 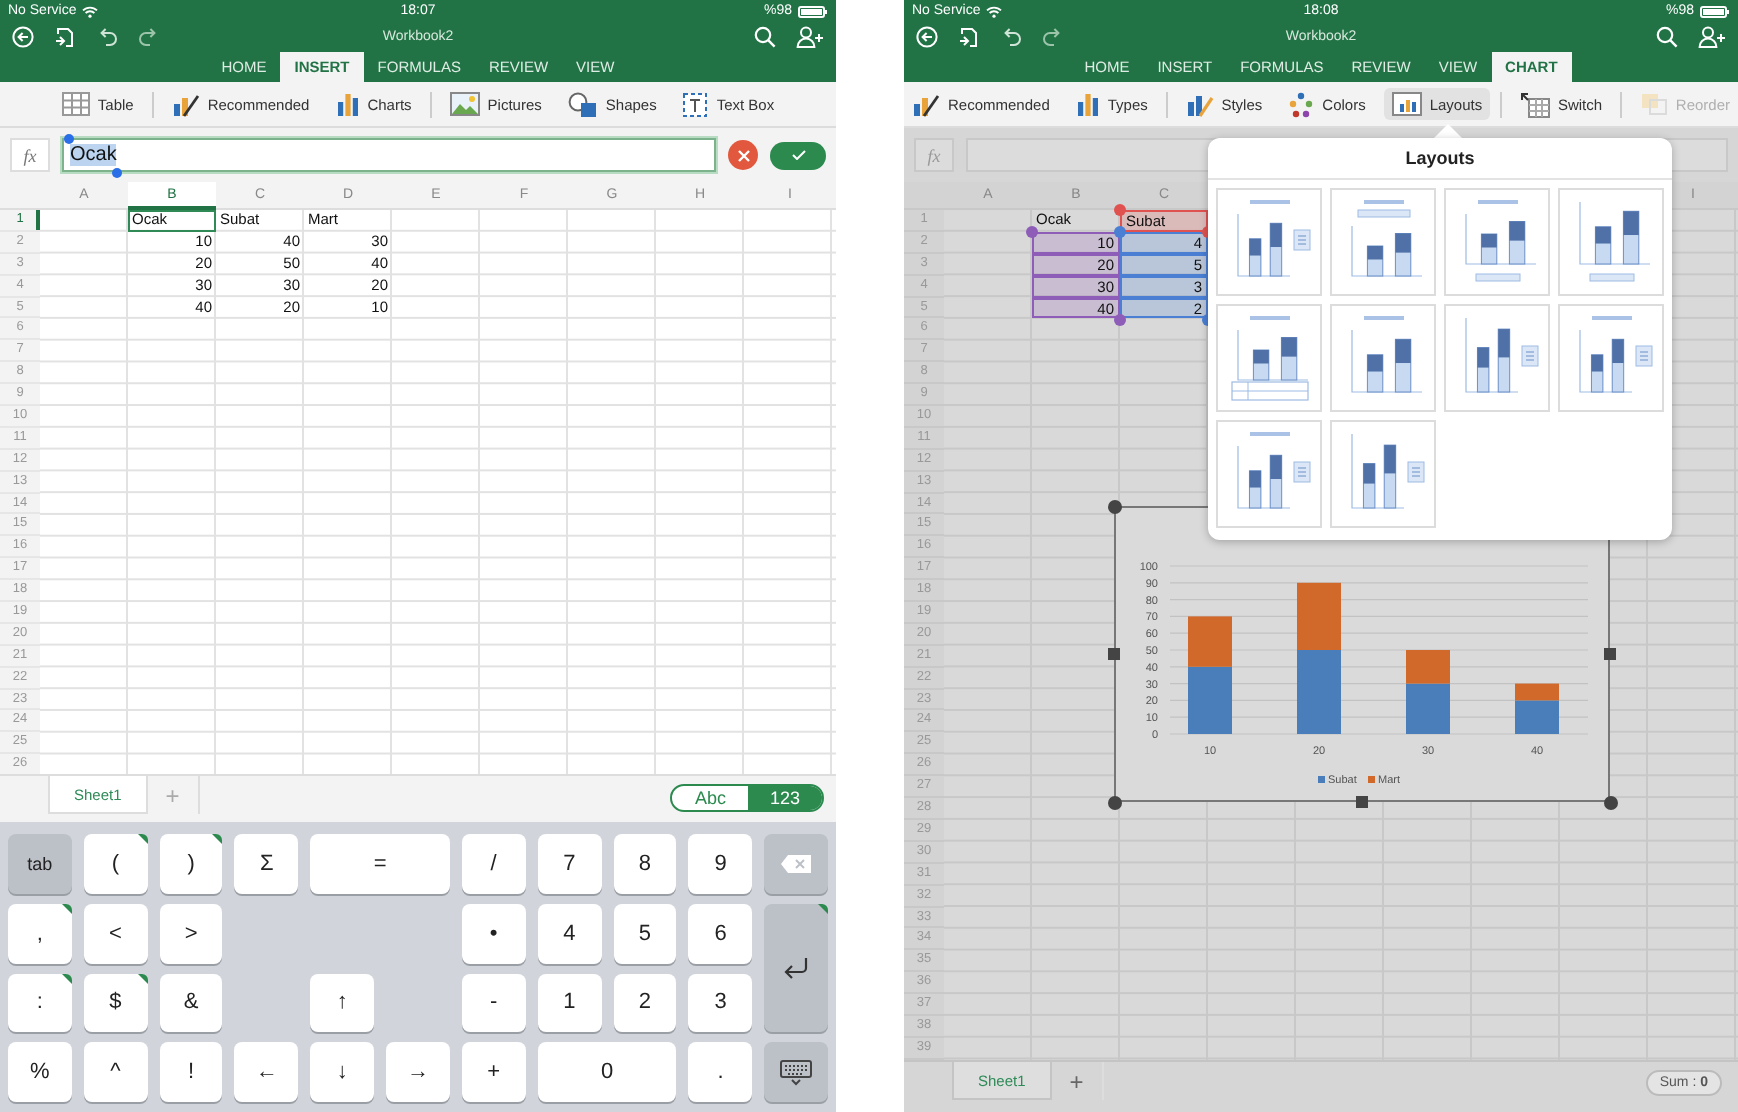 I want to click on keyboard-key: 7, so click(x=569, y=864).